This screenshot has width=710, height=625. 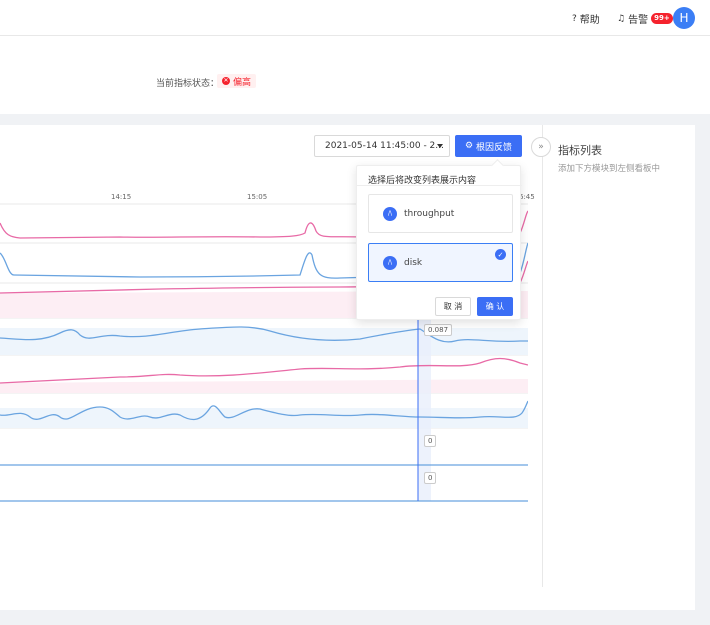 I want to click on time-label: 14:15, so click(x=121, y=197).